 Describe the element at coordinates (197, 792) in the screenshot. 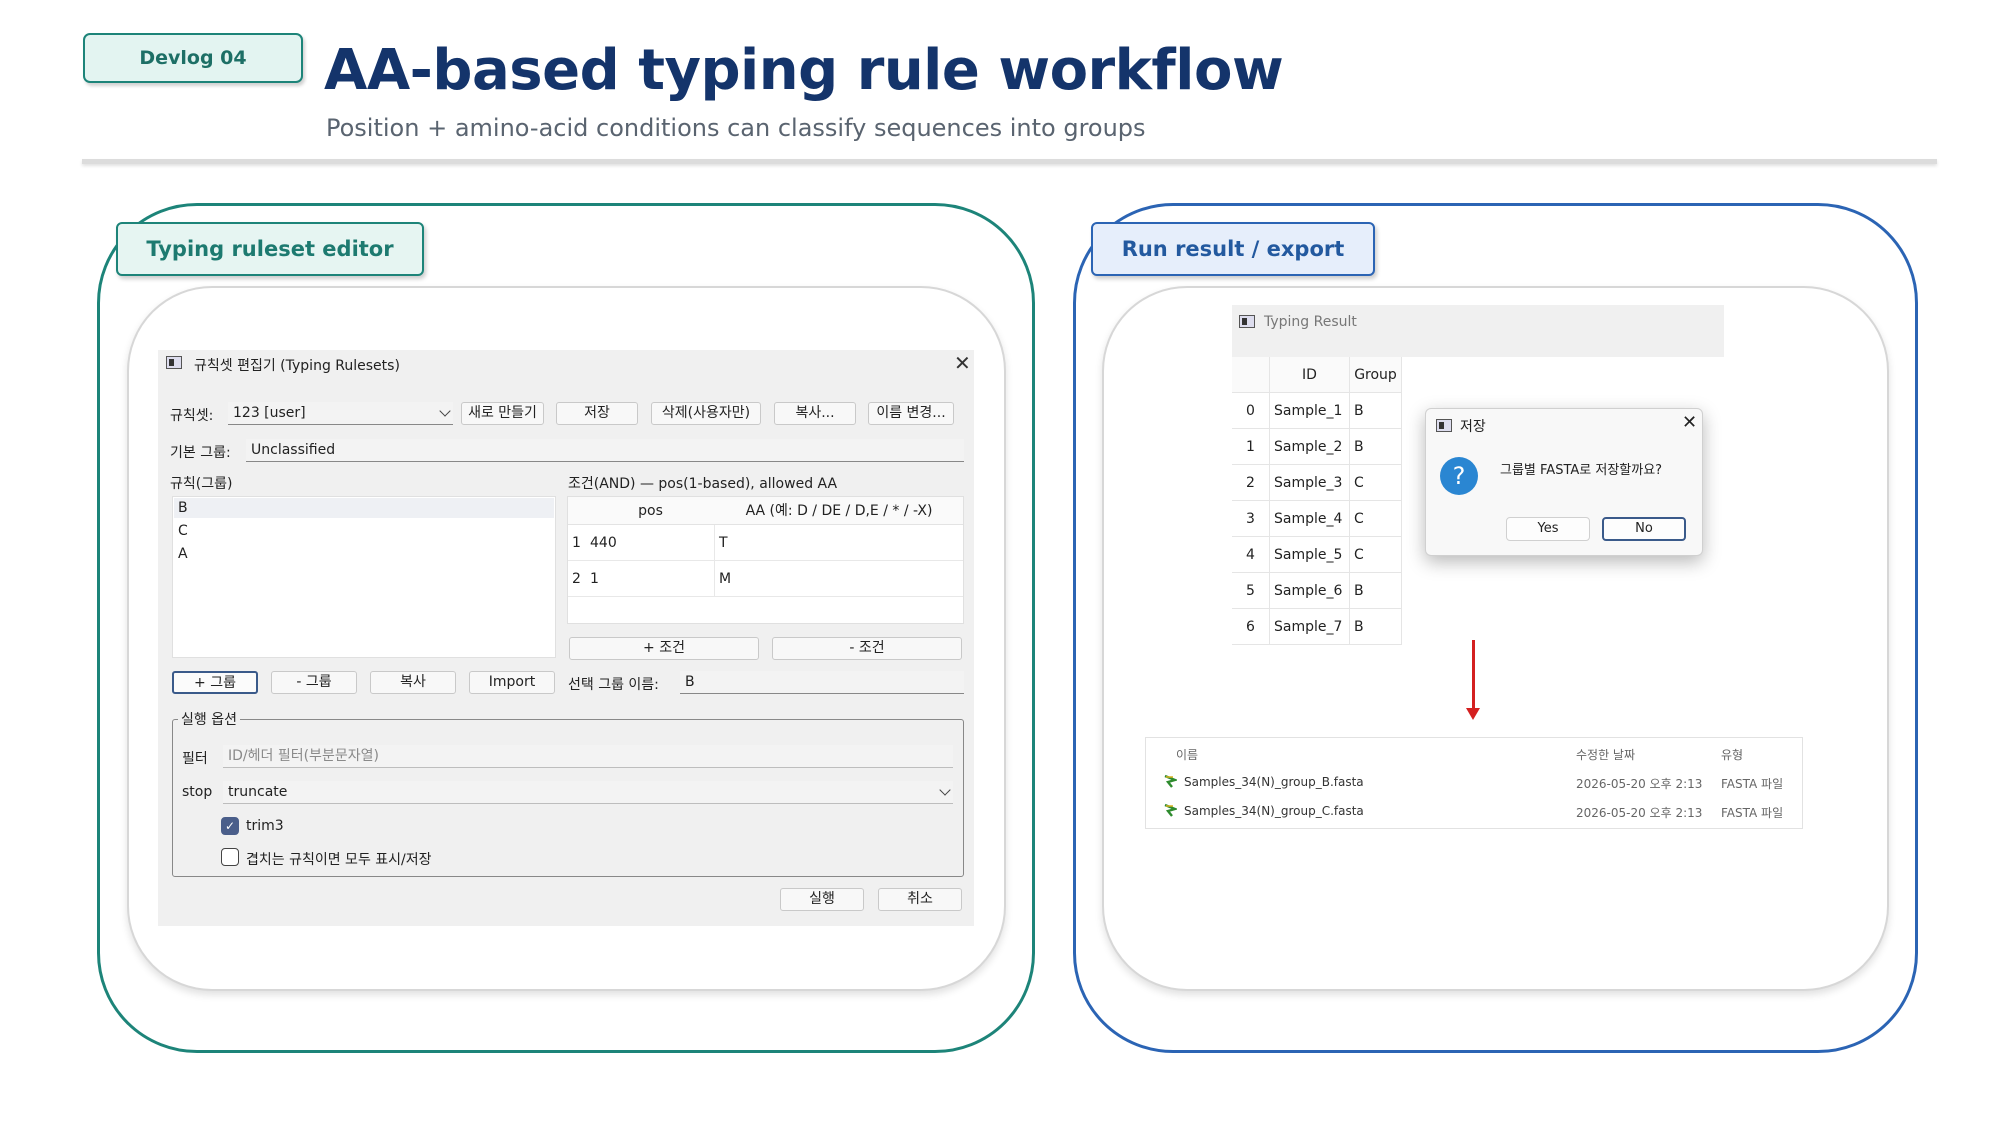

I see `stop-label: stop` at that location.